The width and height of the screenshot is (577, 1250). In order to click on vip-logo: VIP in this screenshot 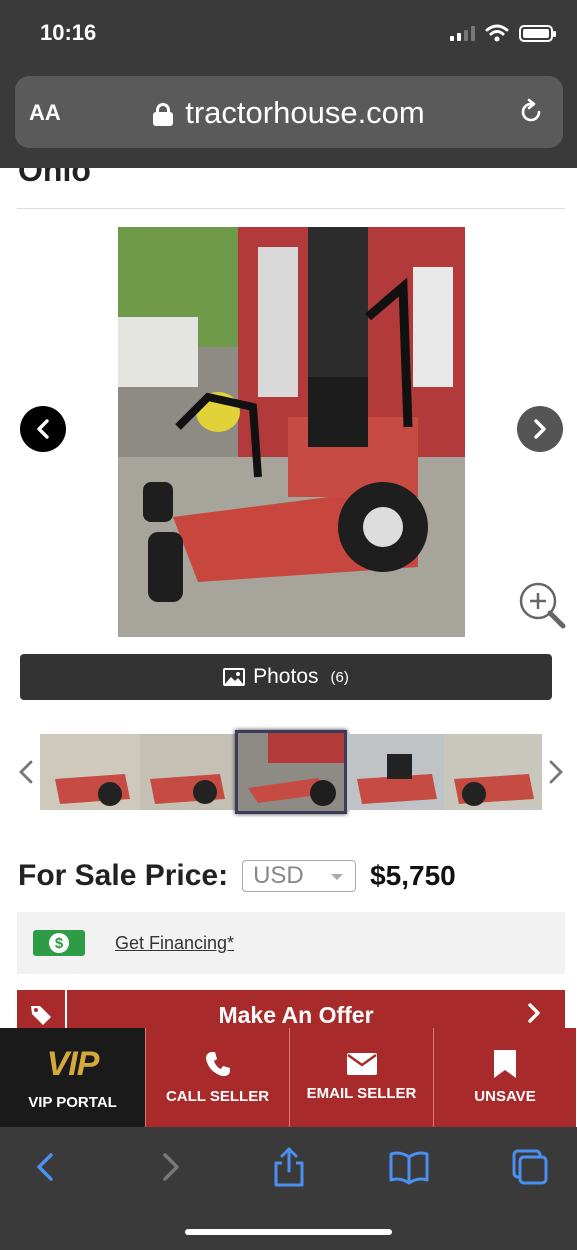, I will do `click(73, 1063)`.